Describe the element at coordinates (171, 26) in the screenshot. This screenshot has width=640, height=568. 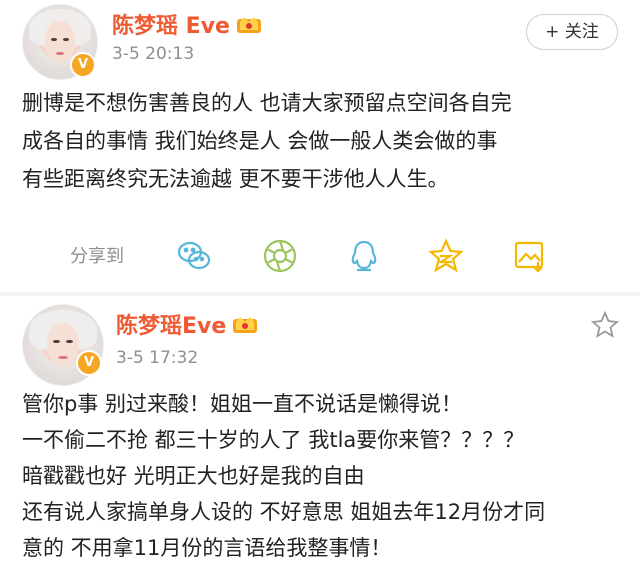
I see `username-text: 陈梦瑶 Eve` at that location.